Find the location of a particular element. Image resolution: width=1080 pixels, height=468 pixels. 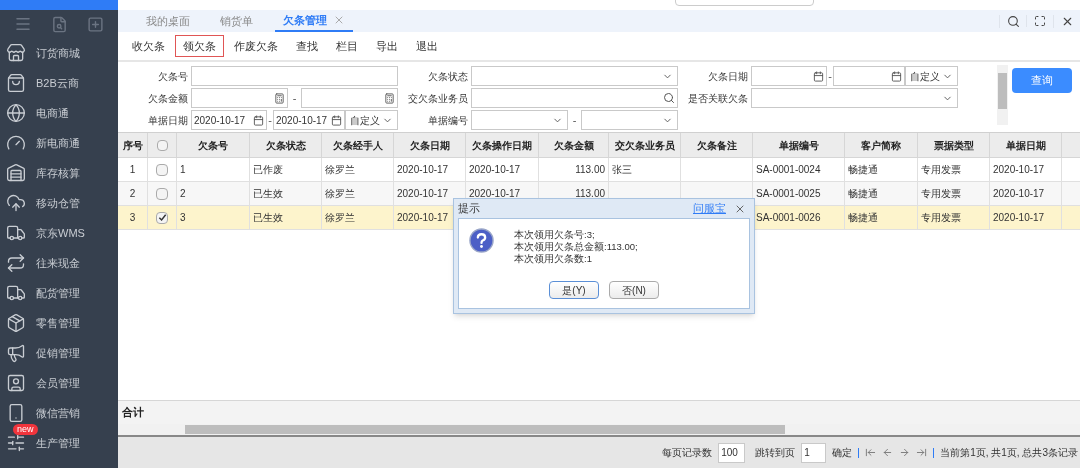

table-cell-text: 张三 is located at coordinates (622, 170).